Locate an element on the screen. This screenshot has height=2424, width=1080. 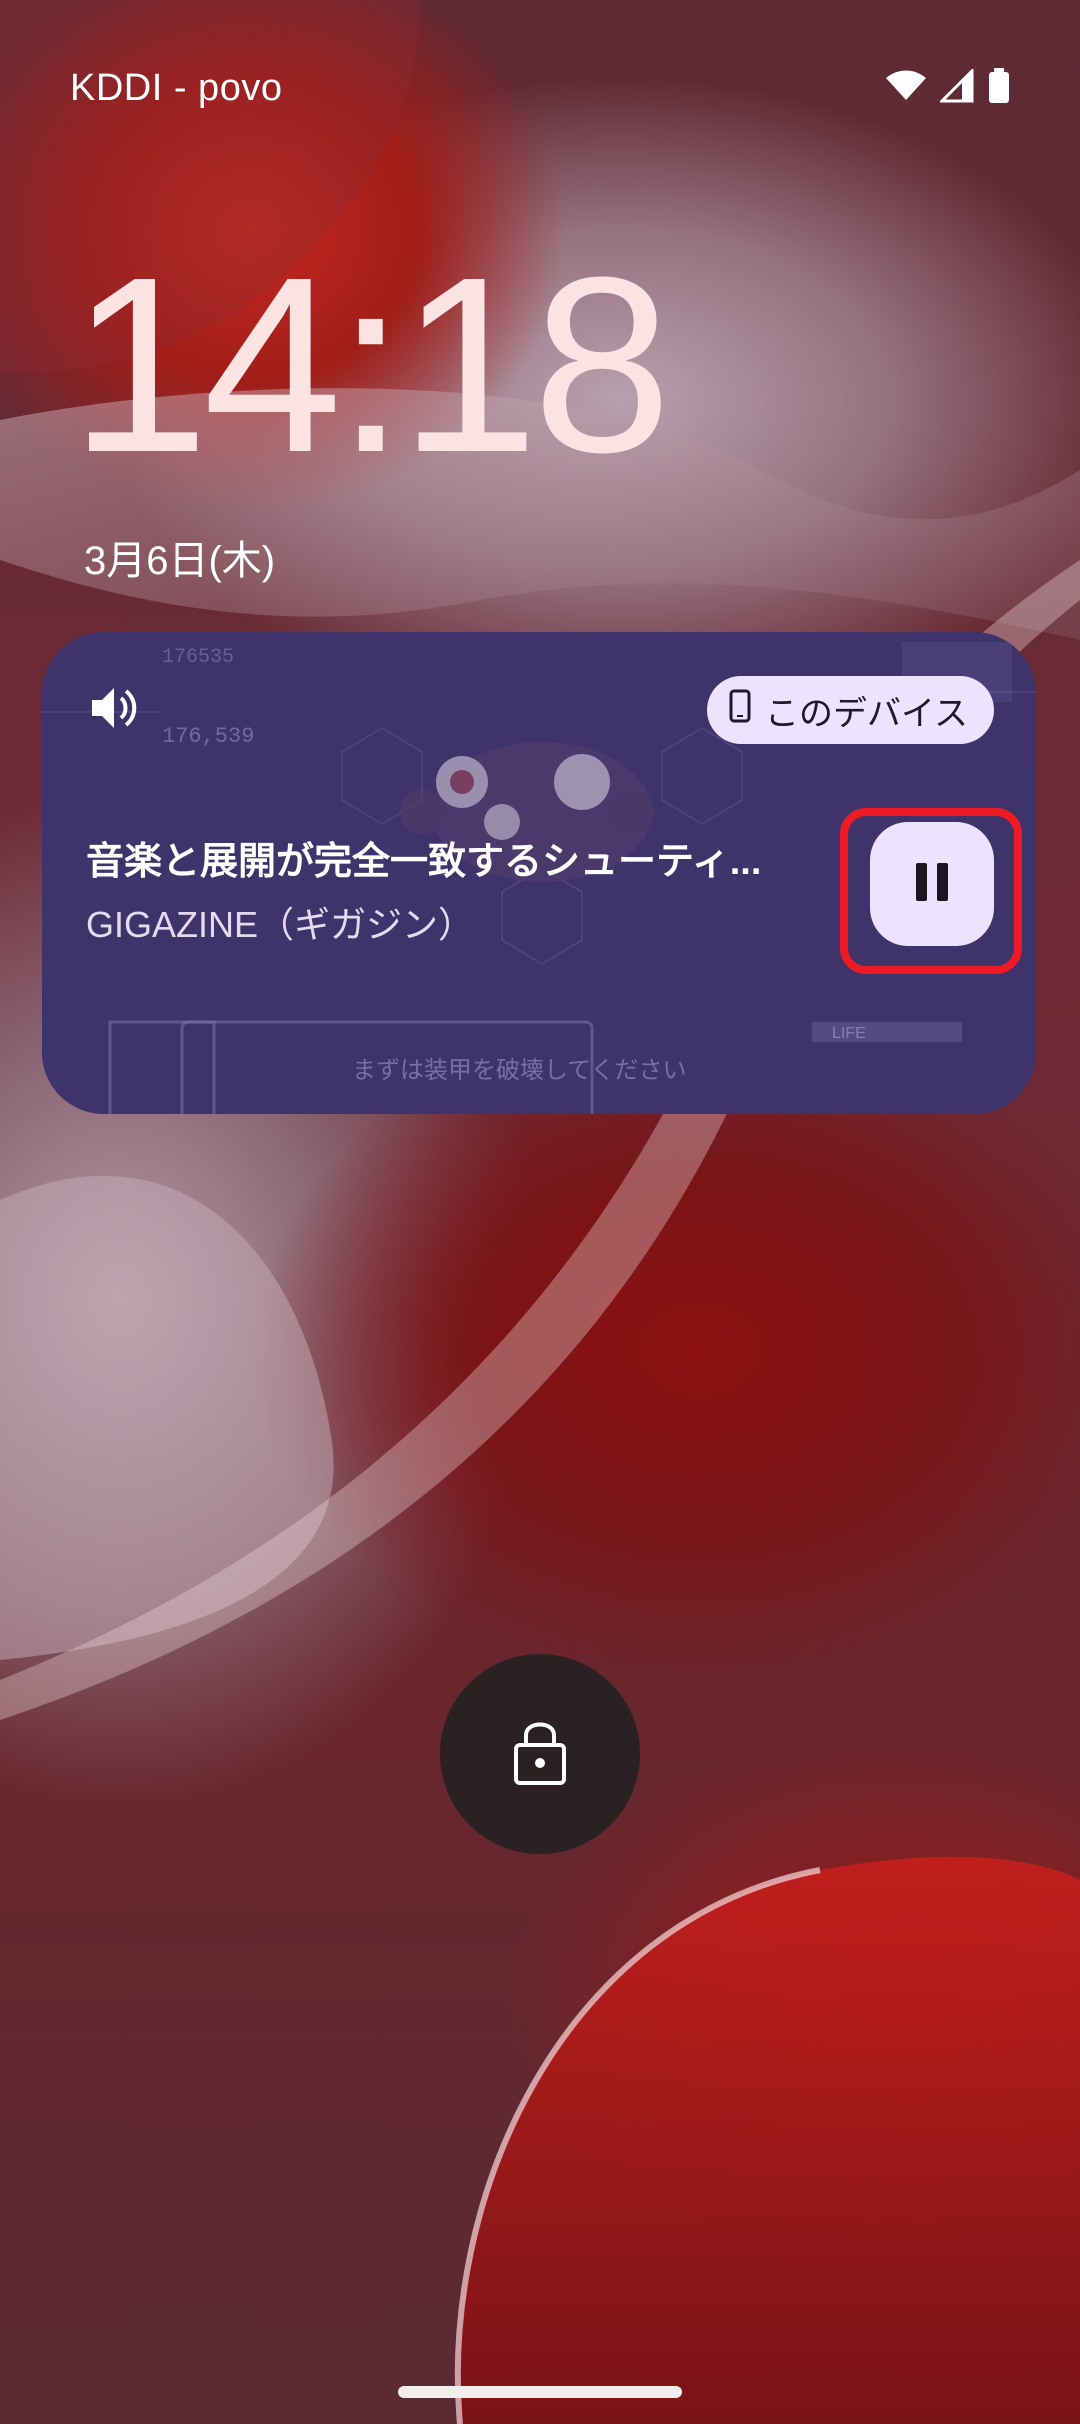
status-bar: KDDI - povo is located at coordinates (540, 88).